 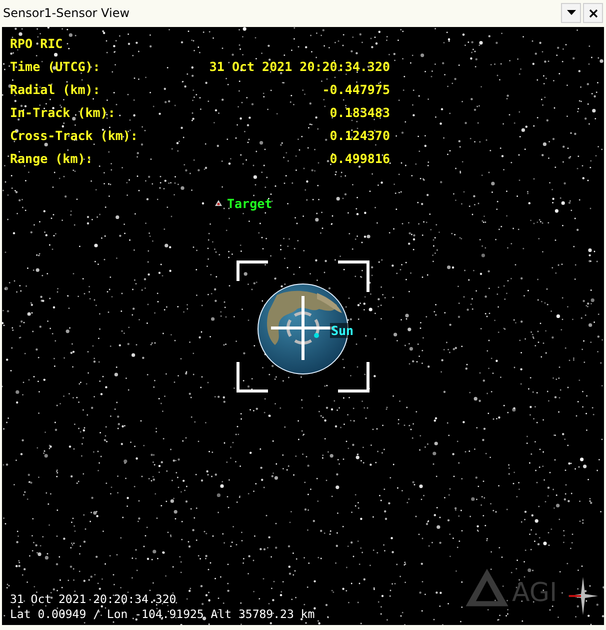 I want to click on dot-icon, so click(x=316, y=335).